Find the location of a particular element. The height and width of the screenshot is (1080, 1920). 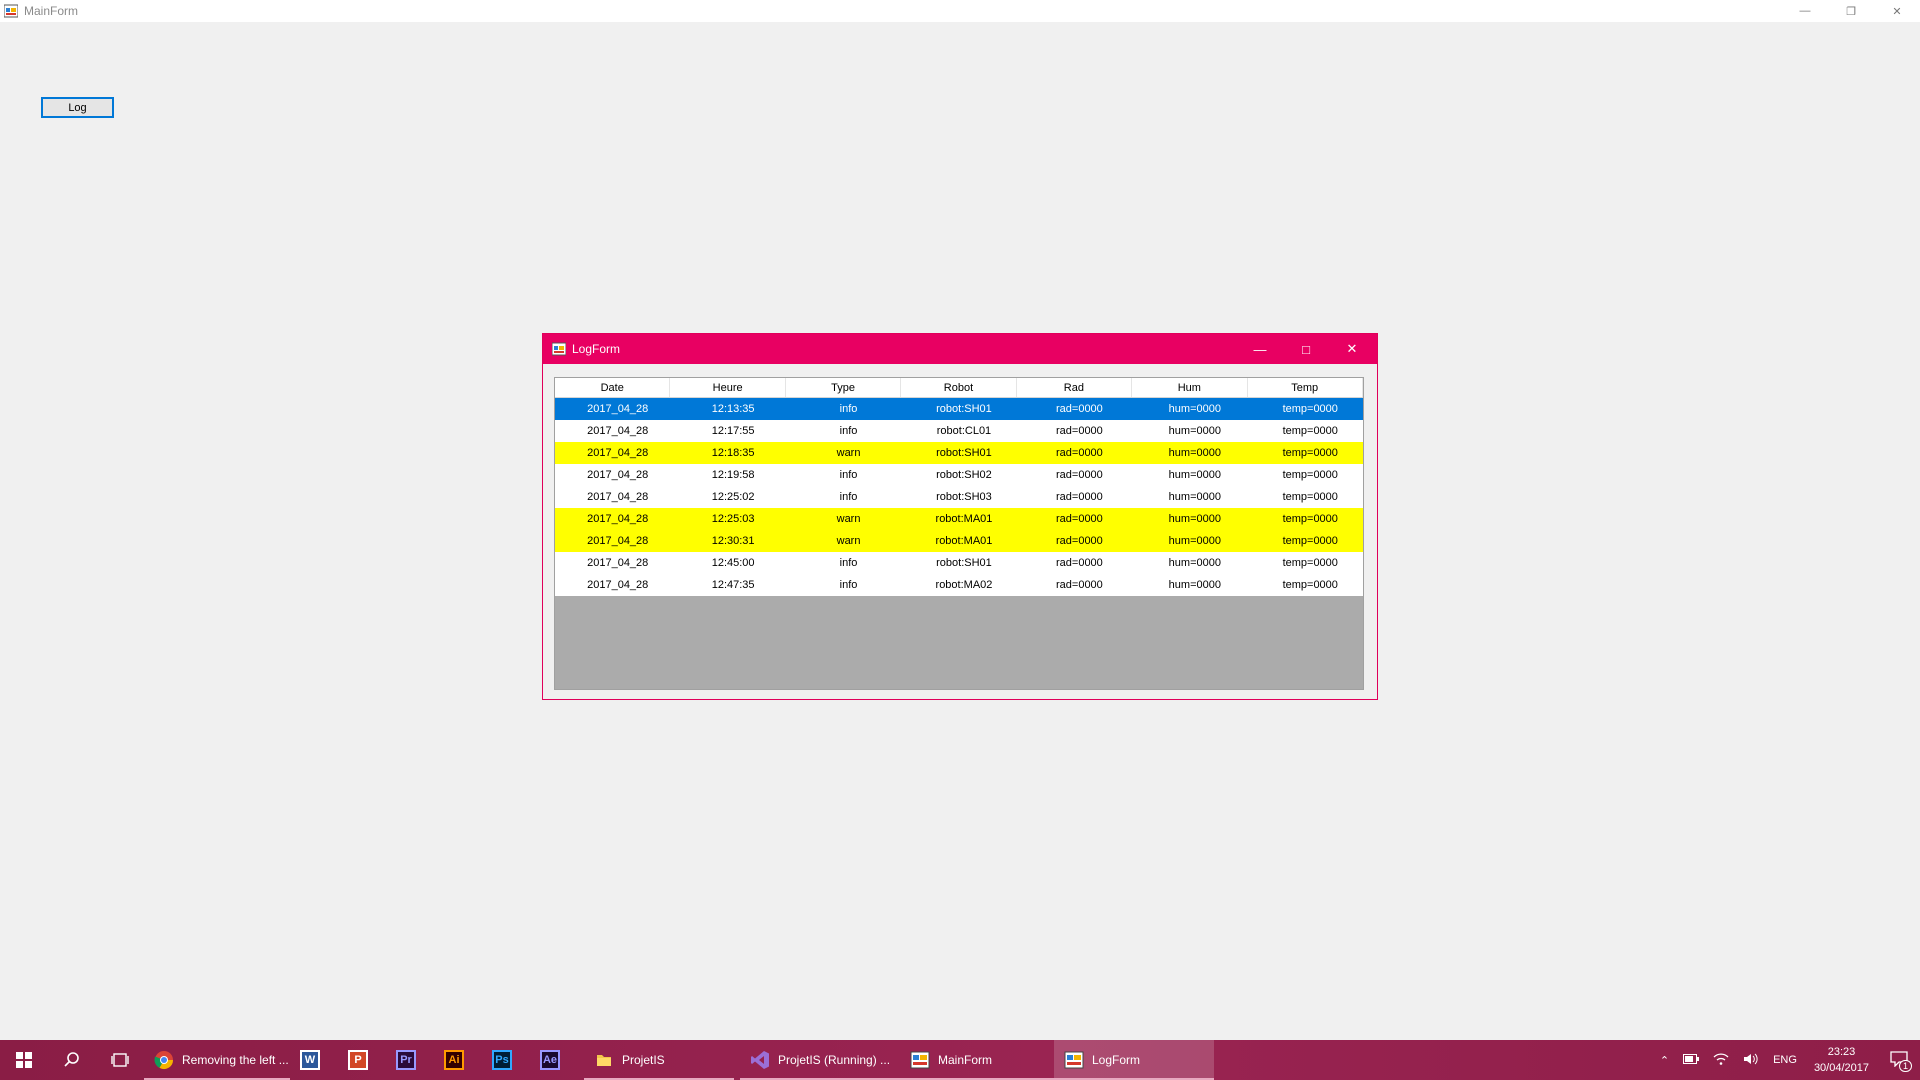

cell-heure: 12:19:58 is located at coordinates (733, 475).